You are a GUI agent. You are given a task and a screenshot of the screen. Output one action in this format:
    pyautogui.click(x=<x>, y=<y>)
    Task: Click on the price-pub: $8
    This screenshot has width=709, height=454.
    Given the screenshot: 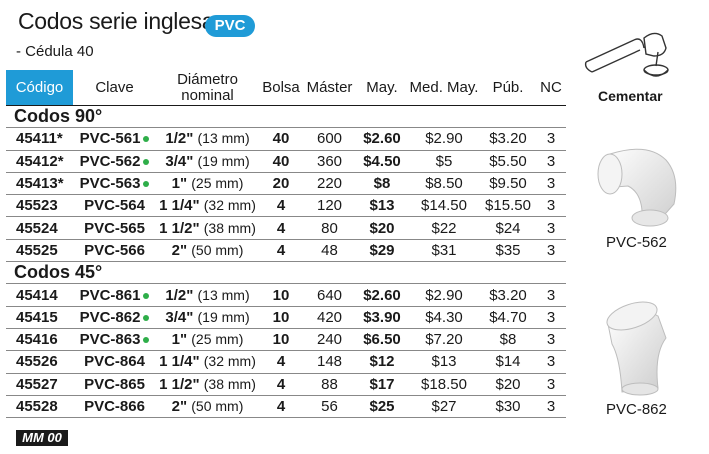 What is the action you would take?
    pyautogui.click(x=508, y=340)
    